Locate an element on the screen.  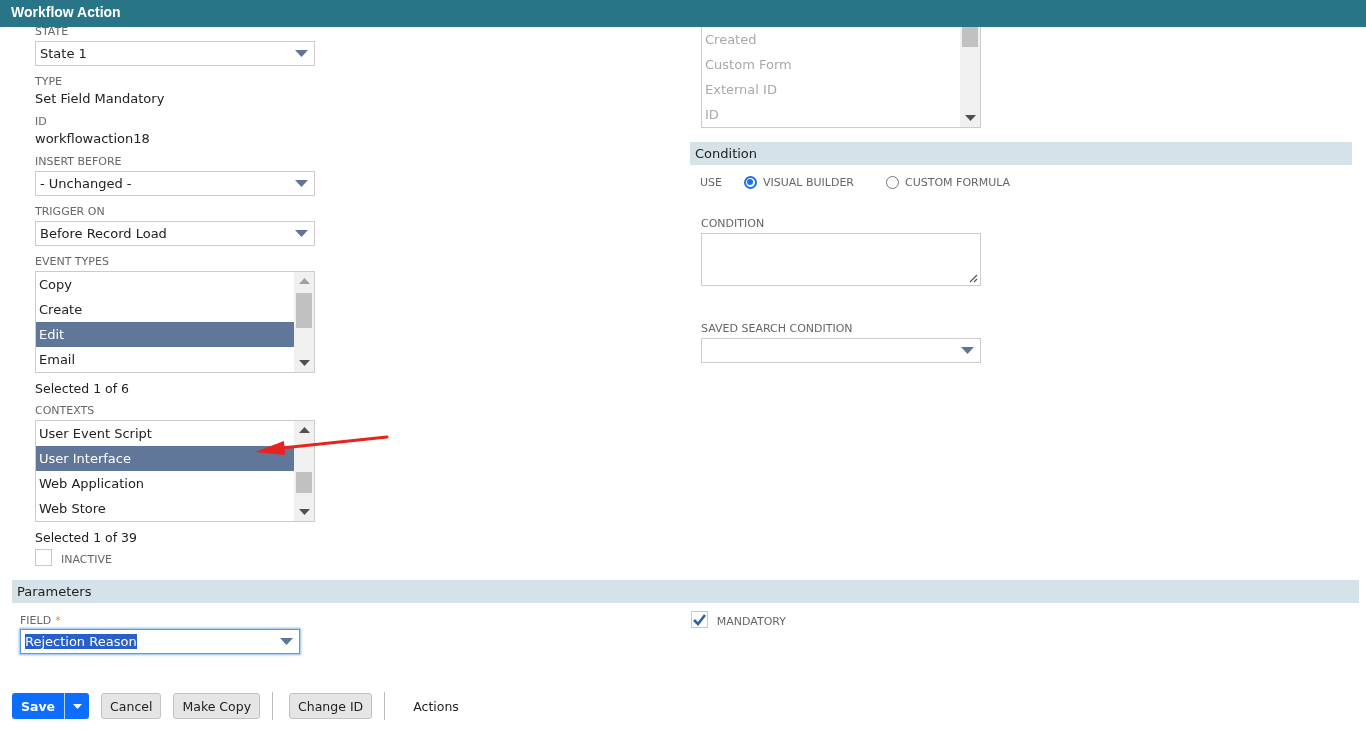
action-button: Change ID is located at coordinates (331, 706).